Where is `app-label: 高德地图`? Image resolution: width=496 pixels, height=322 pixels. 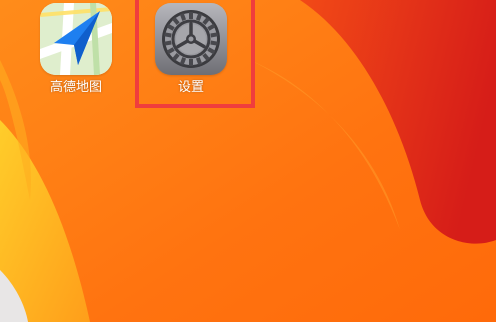
app-label: 高德地图 is located at coordinates (75, 87).